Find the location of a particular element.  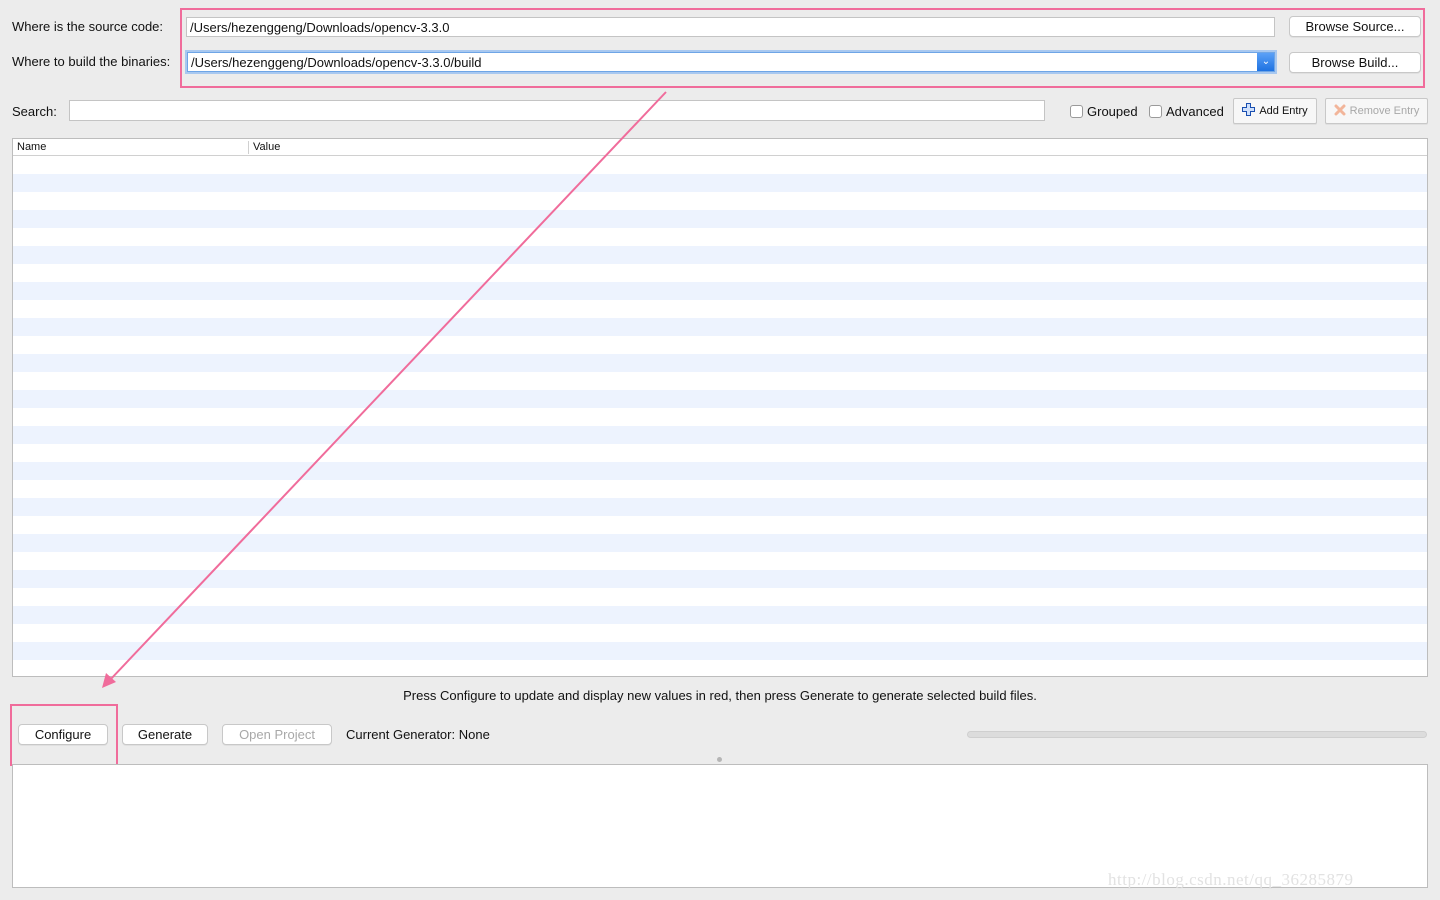

grouped-label: Grouped is located at coordinates (1112, 111).